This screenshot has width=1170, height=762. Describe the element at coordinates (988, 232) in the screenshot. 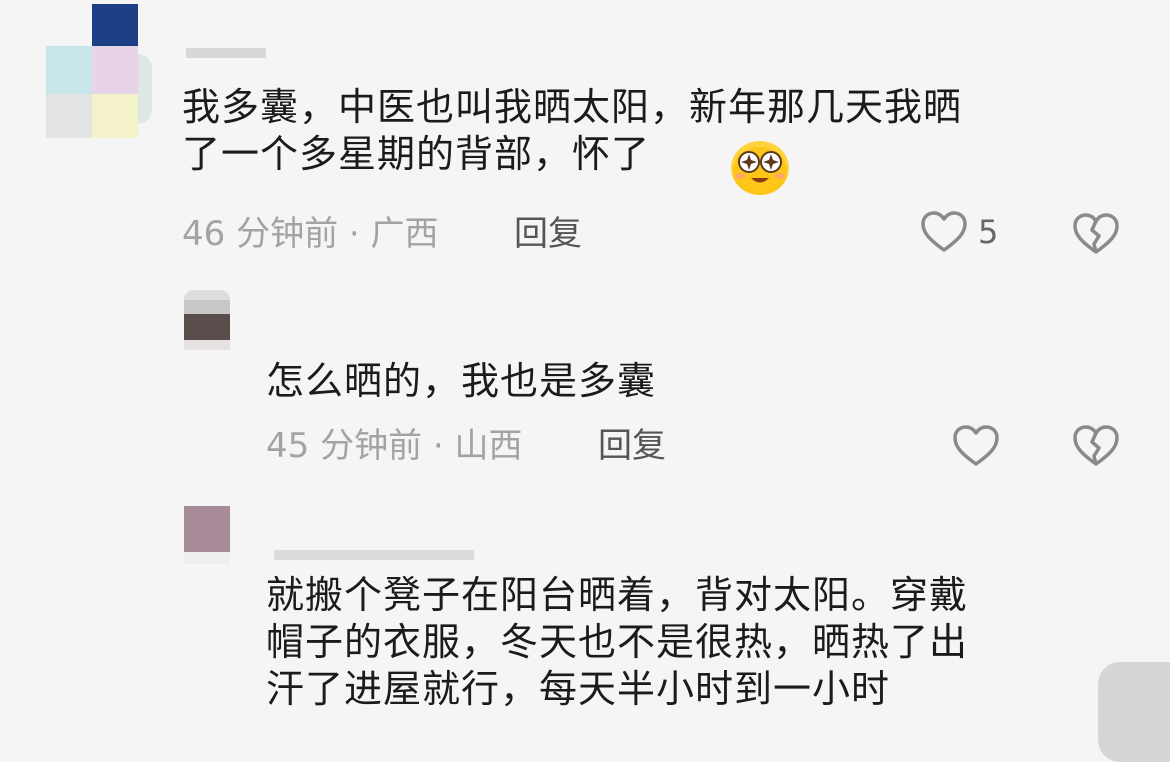

I see `like-count: 5` at that location.